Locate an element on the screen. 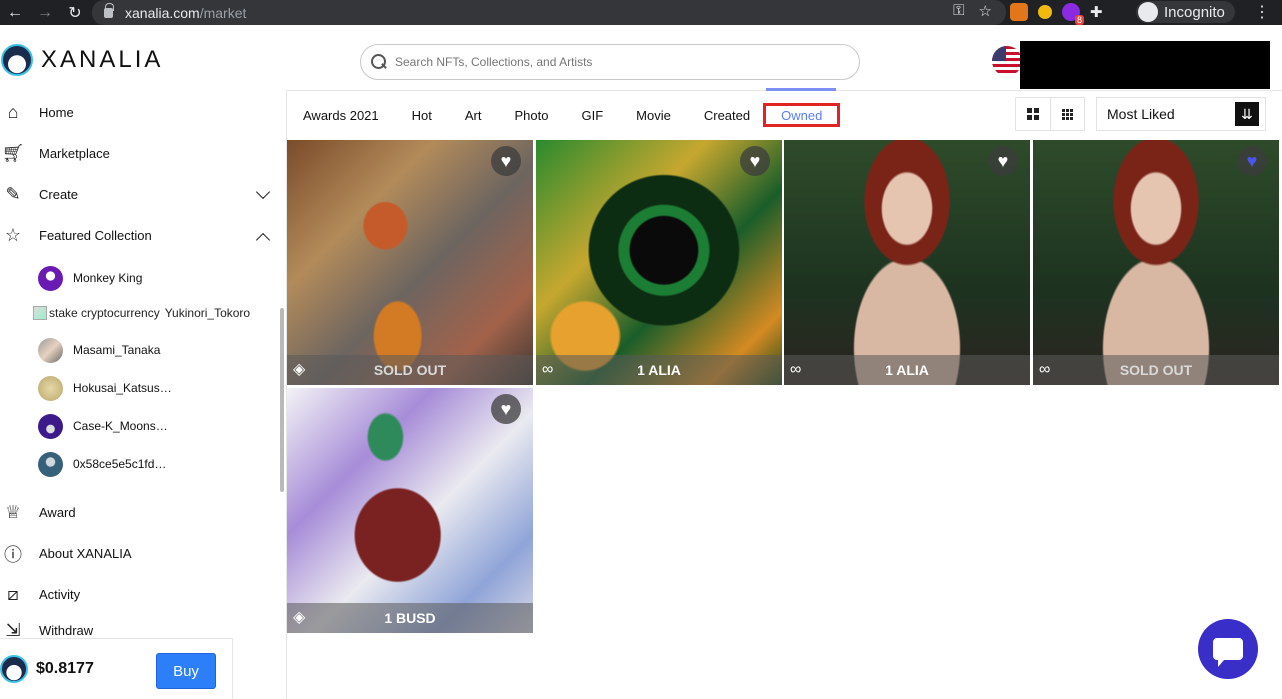 This screenshot has width=1282, height=699. chevron-up-icon is located at coordinates (263, 240).